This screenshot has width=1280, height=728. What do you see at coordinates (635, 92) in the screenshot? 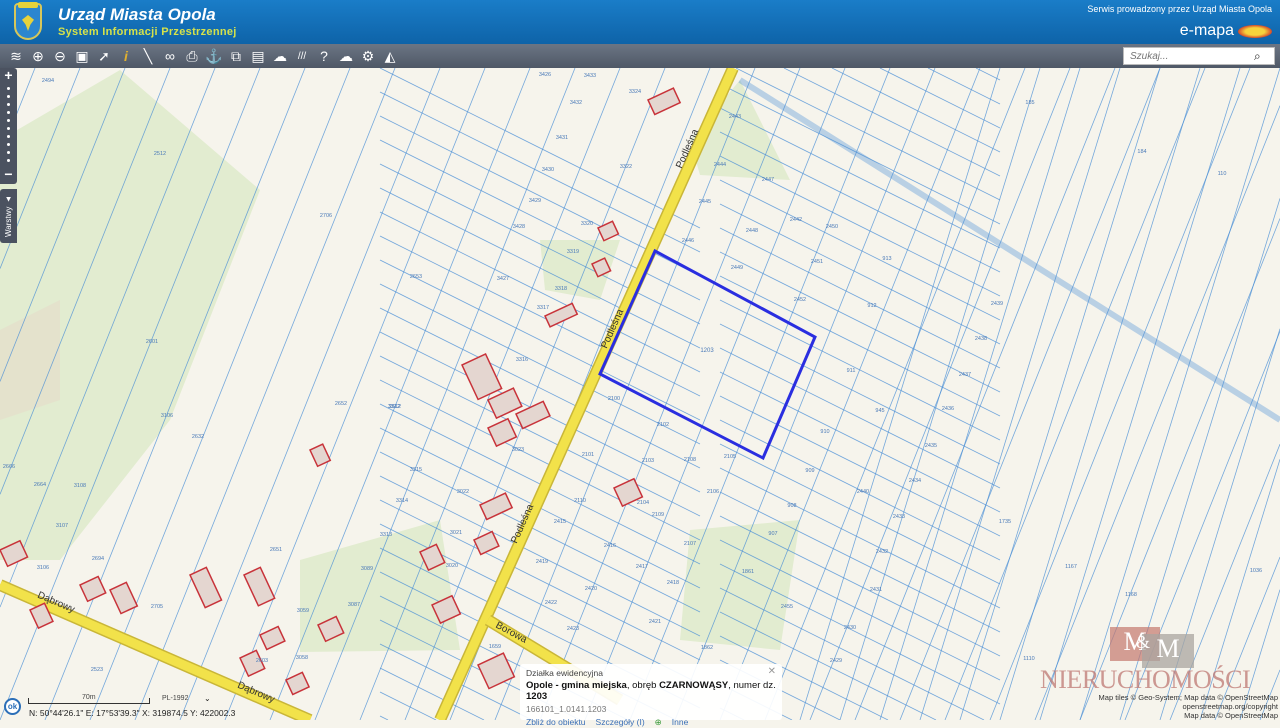
I see `parcel-number-label: 3324` at bounding box center [635, 92].